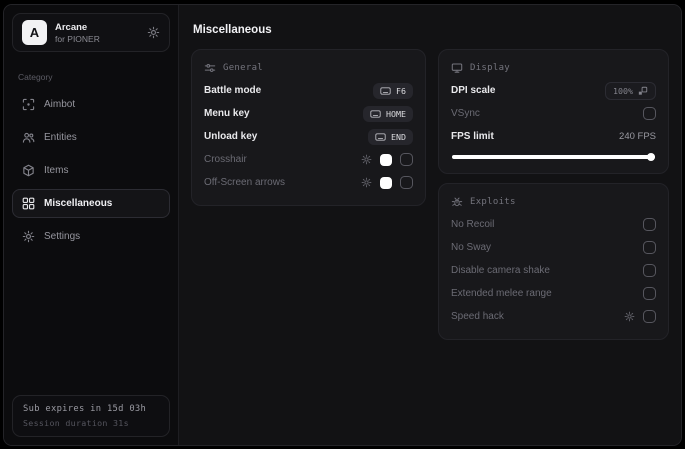 This screenshot has width=685, height=449. What do you see at coordinates (78, 203) in the screenshot?
I see `sidebar-item-label: Miscellaneous` at bounding box center [78, 203].